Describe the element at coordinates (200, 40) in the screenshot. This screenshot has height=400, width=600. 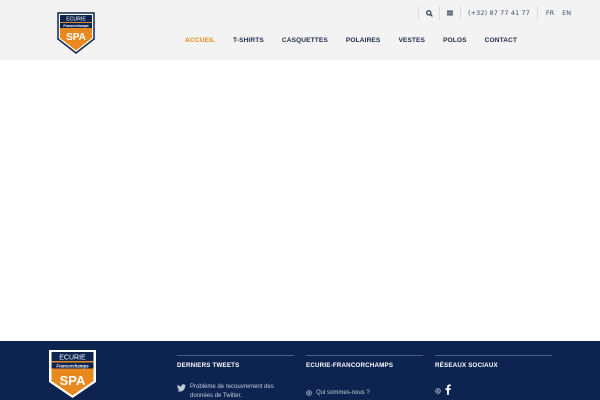
I see `nav-accueil: ACCUEIL` at that location.